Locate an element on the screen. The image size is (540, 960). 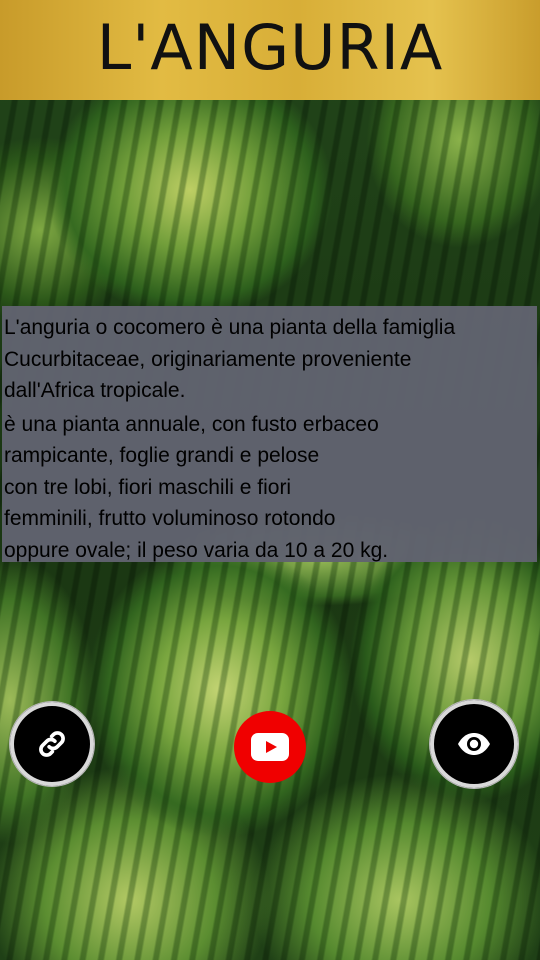
title-banner: L'ANGURIA is located at coordinates (270, 50).